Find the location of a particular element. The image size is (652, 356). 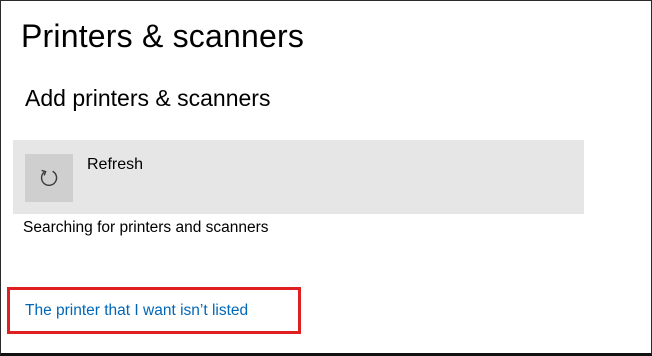

refresh-label: Refresh is located at coordinates (115, 164).